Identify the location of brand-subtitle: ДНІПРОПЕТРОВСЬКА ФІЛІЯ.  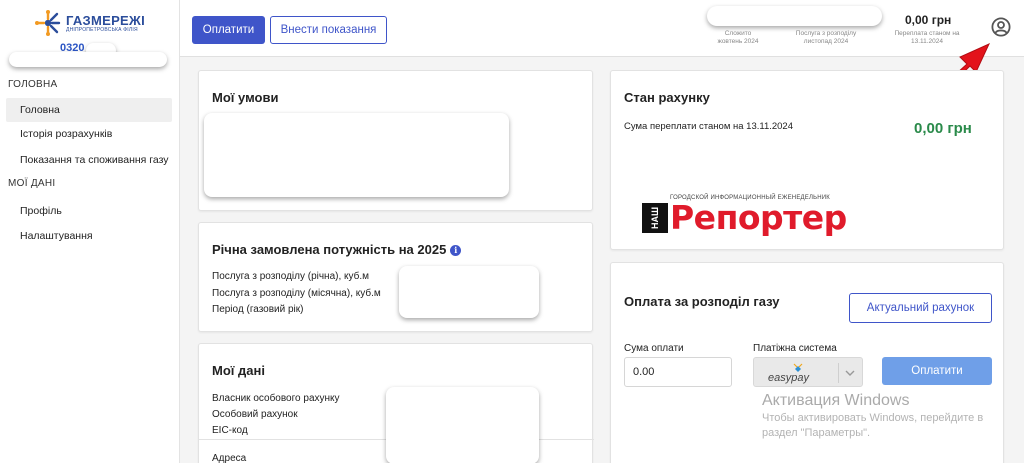
(102, 30).